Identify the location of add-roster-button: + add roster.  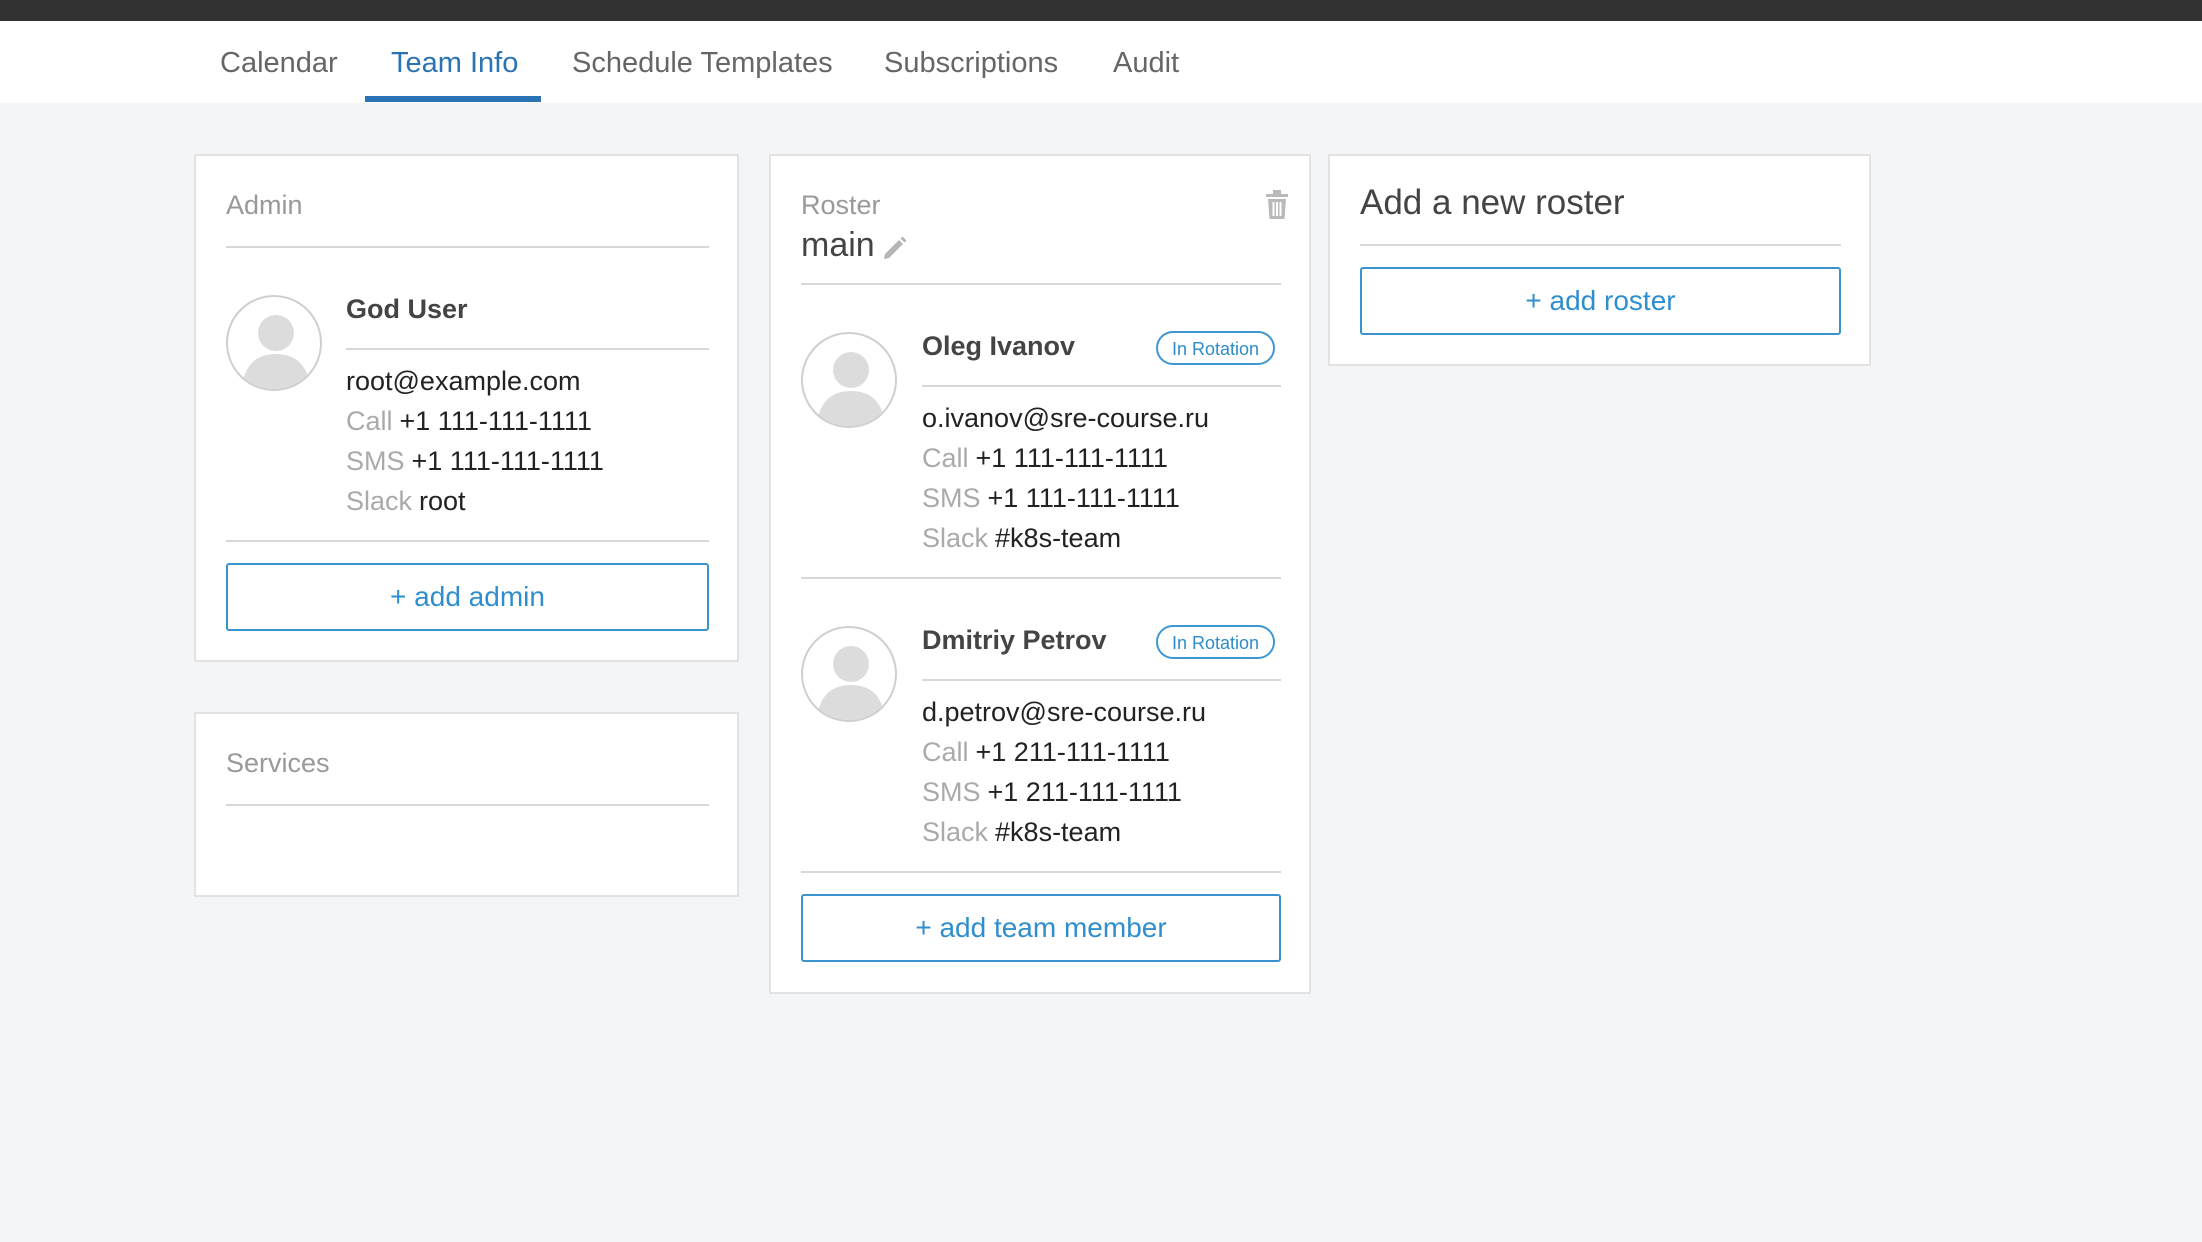
(1600, 301).